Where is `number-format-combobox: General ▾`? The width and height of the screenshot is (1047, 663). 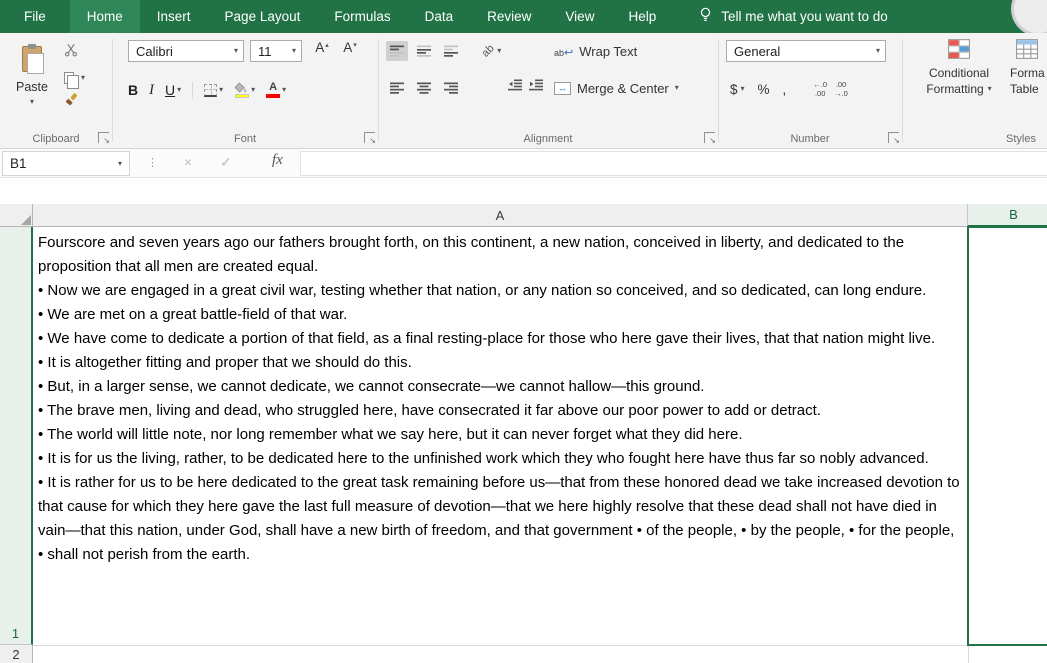 number-format-combobox: General ▾ is located at coordinates (806, 51).